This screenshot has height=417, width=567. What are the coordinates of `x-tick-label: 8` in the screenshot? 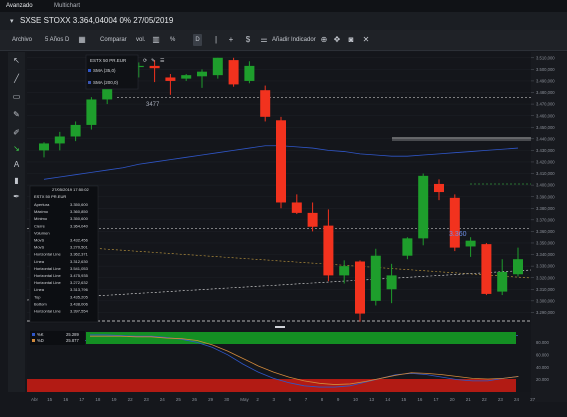 It's located at (322, 399).